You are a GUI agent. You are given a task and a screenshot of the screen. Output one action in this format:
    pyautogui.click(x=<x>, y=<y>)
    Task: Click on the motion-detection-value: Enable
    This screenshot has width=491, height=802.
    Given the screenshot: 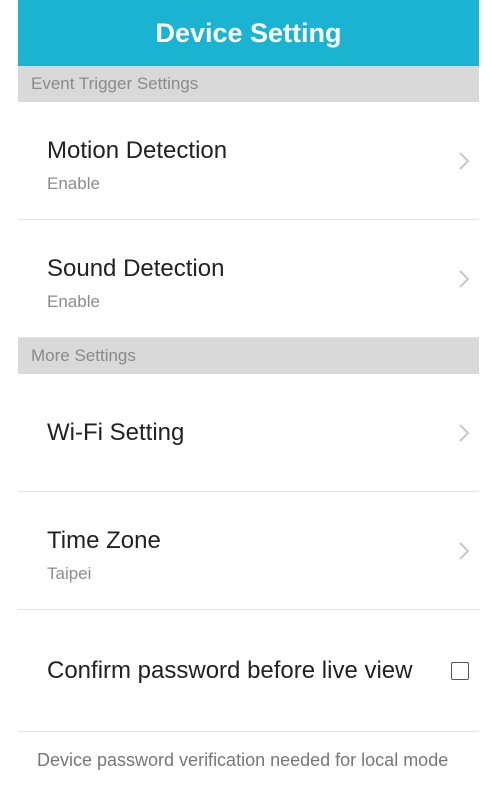 What is the action you would take?
    pyautogui.click(x=73, y=183)
    